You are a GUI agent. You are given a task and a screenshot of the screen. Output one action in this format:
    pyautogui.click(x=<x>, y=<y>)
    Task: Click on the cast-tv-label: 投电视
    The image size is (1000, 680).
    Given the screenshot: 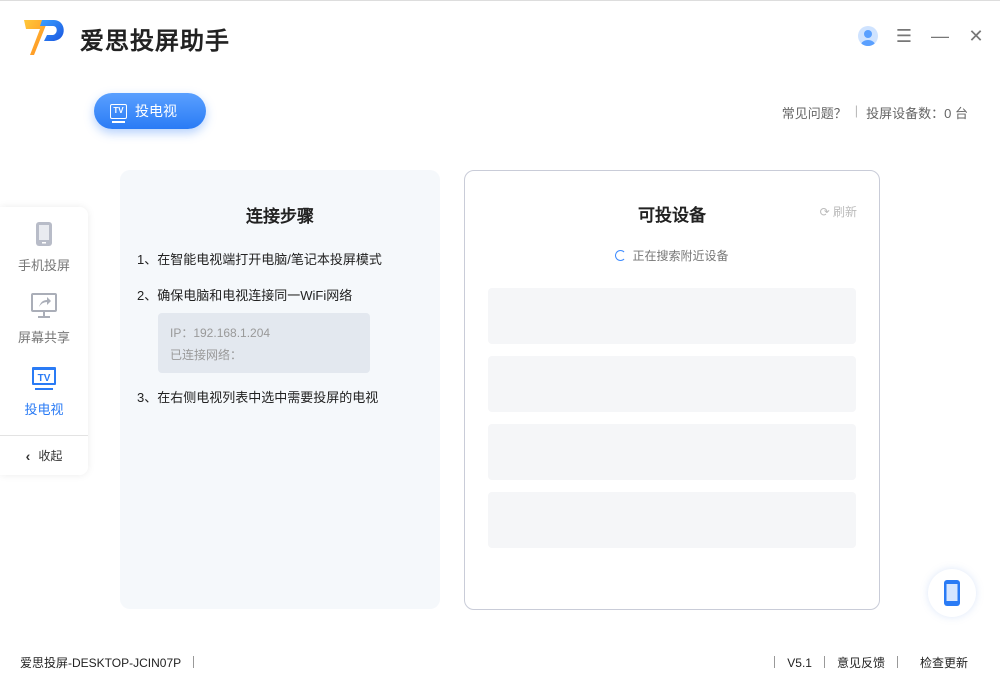 What is the action you would take?
    pyautogui.click(x=156, y=111)
    